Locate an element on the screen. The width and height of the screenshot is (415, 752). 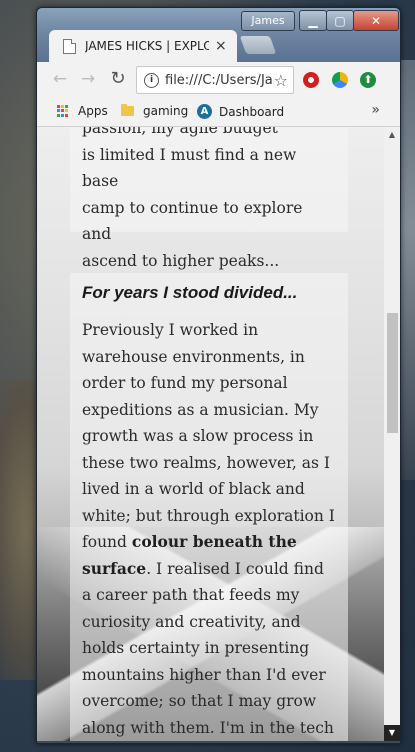
apps-grid-icon is located at coordinates (63, 111).